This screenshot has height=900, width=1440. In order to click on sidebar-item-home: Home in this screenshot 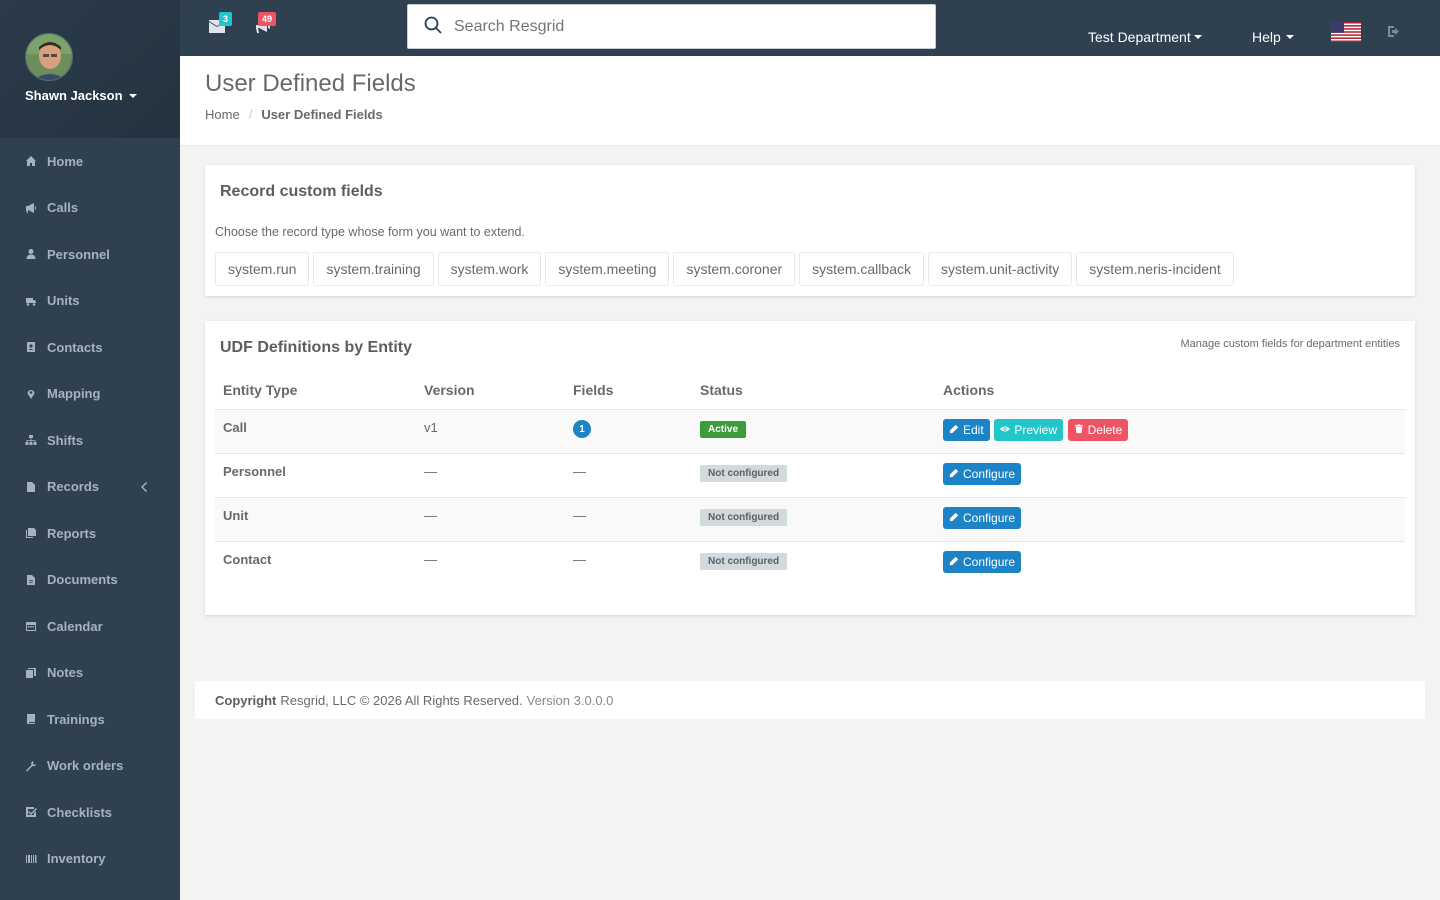, I will do `click(90, 161)`.